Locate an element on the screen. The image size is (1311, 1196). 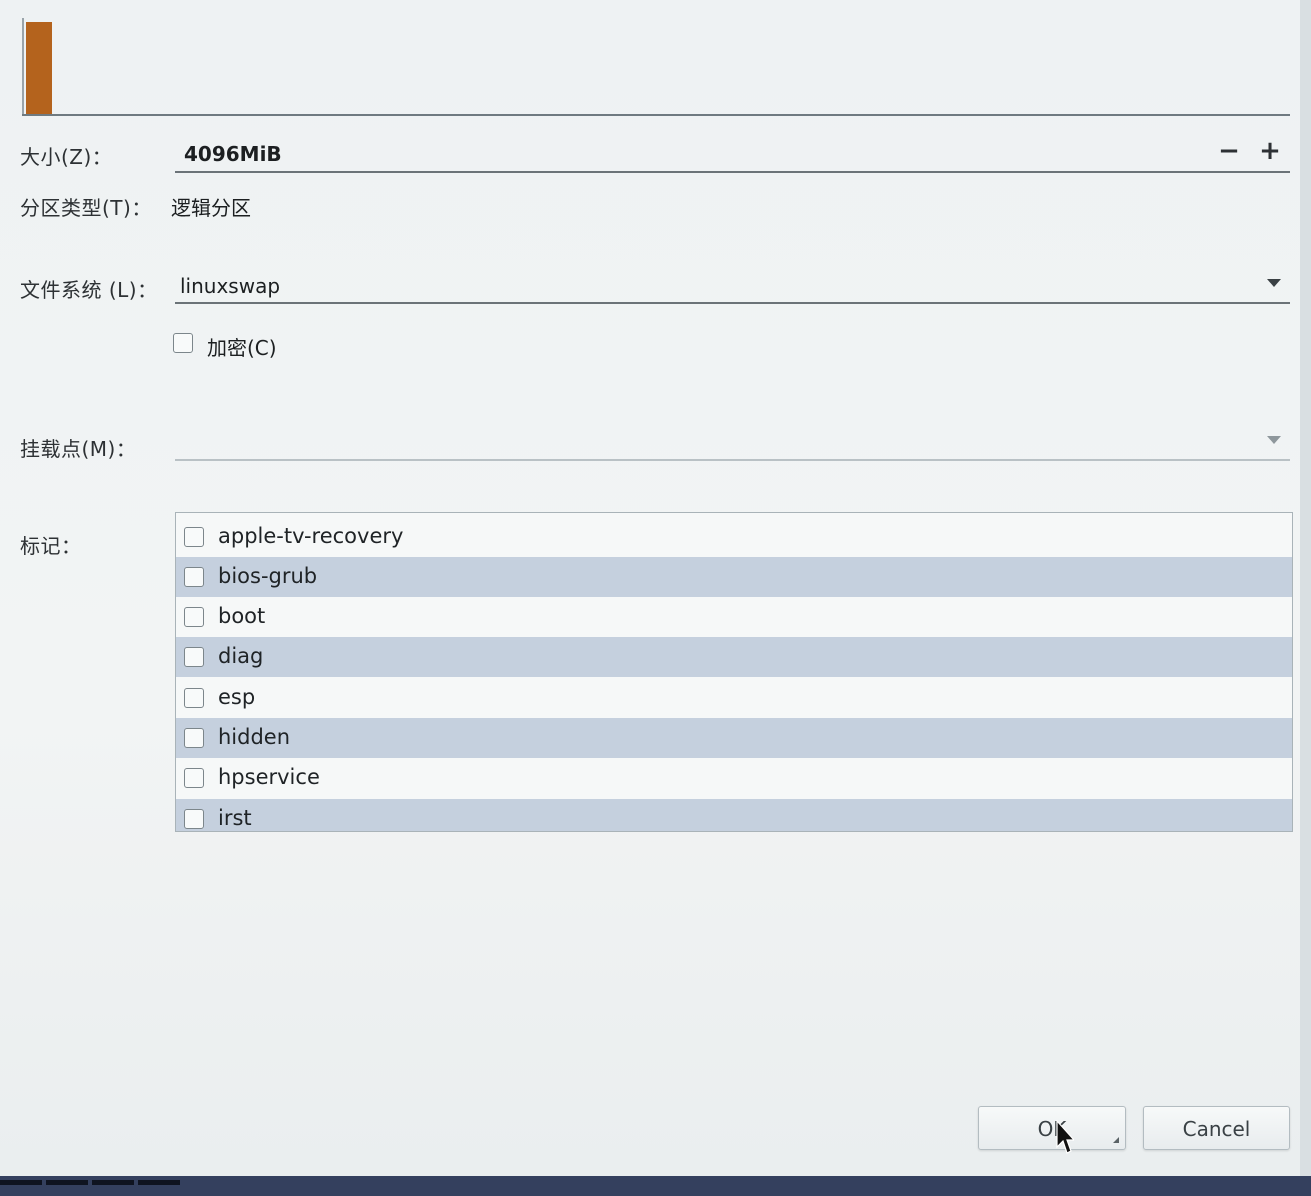
flag-label: irst is located at coordinates (235, 818).